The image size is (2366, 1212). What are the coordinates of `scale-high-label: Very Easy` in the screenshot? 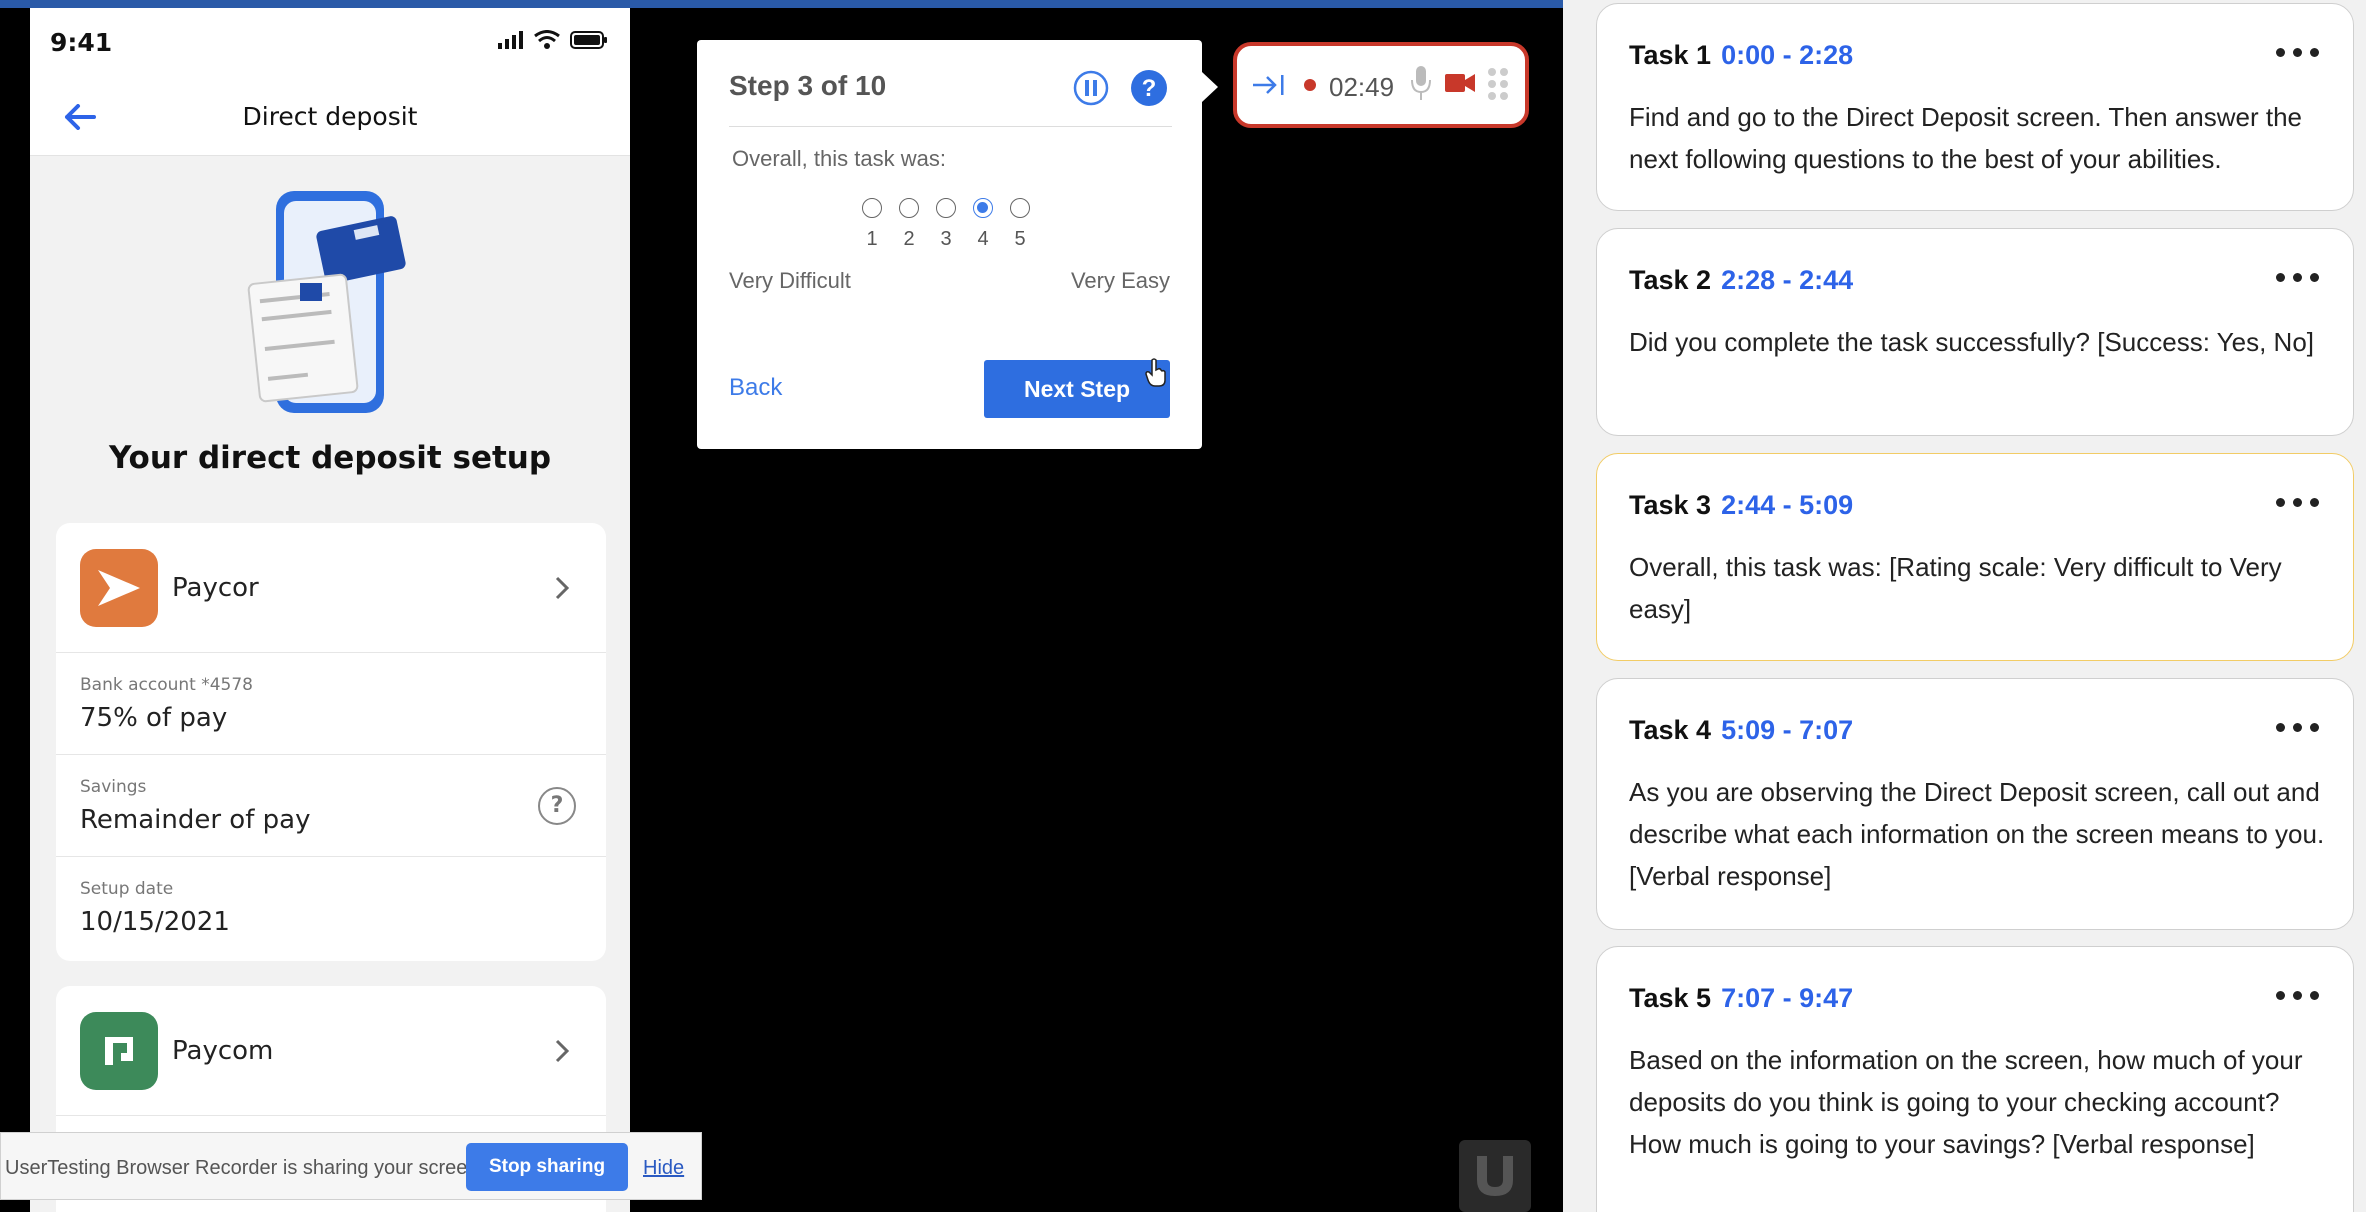 It's located at (1120, 280).